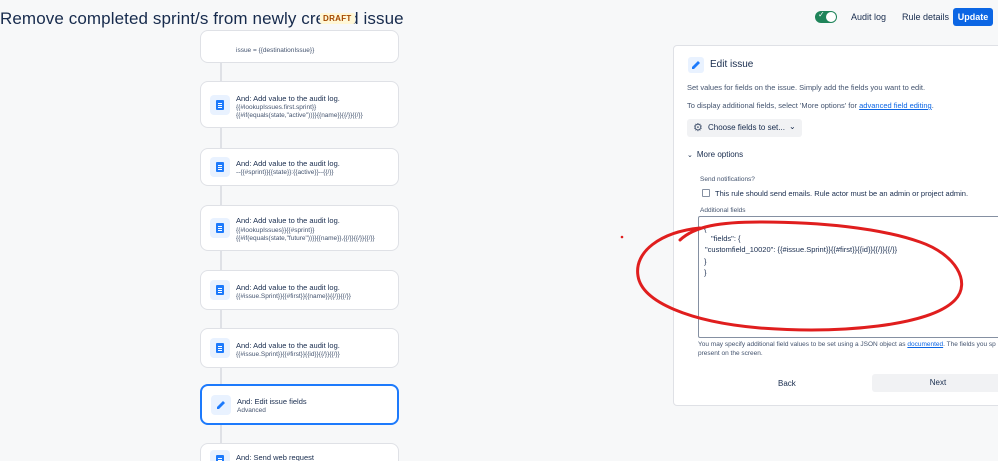 This screenshot has width=998, height=461. Describe the element at coordinates (973, 17) in the screenshot. I see `update-button: Update` at that location.